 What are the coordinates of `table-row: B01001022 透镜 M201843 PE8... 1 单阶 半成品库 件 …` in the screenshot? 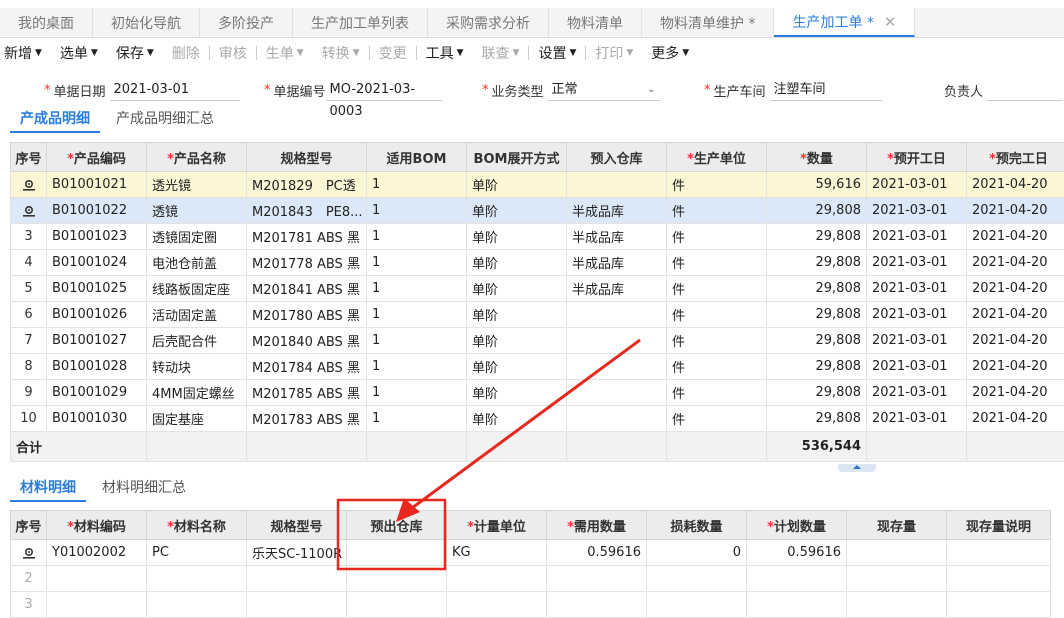 It's located at (537, 210).